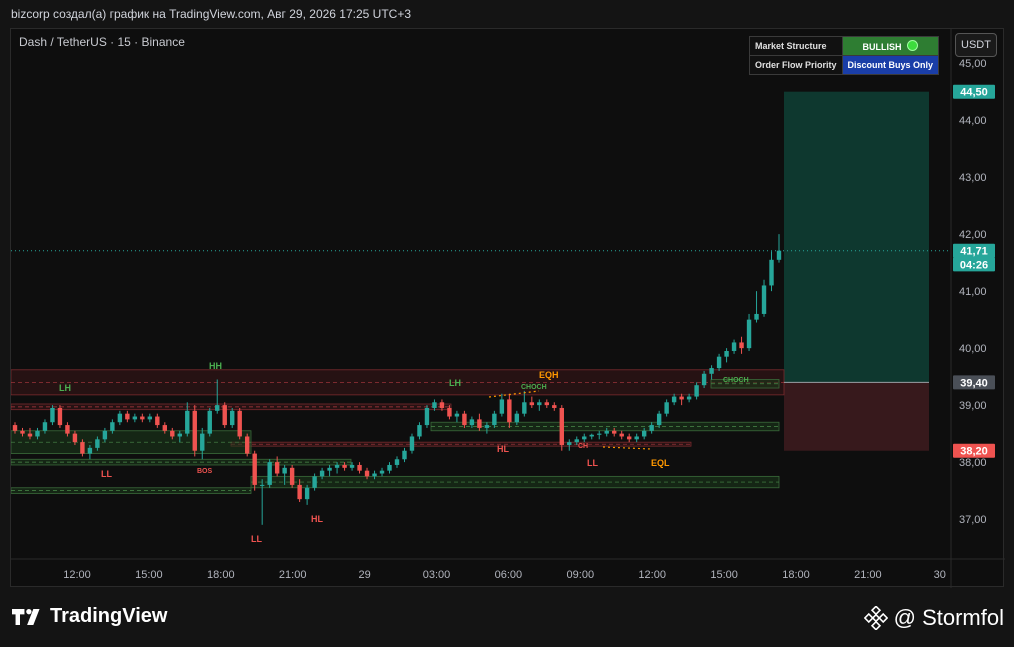  I want to click on time-tick-label: 09:00, so click(581, 575).